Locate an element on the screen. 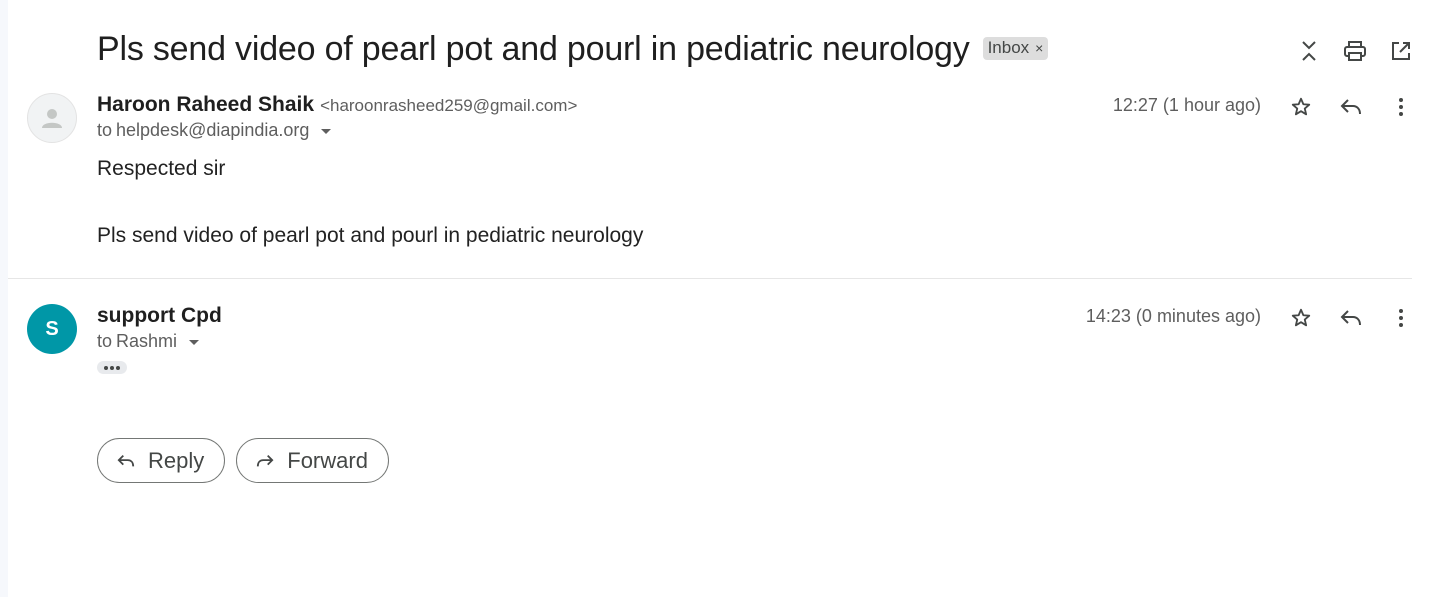 This screenshot has height=597, width=1432. message-time: 12:27 (1 hour ago) is located at coordinates (1186, 105).